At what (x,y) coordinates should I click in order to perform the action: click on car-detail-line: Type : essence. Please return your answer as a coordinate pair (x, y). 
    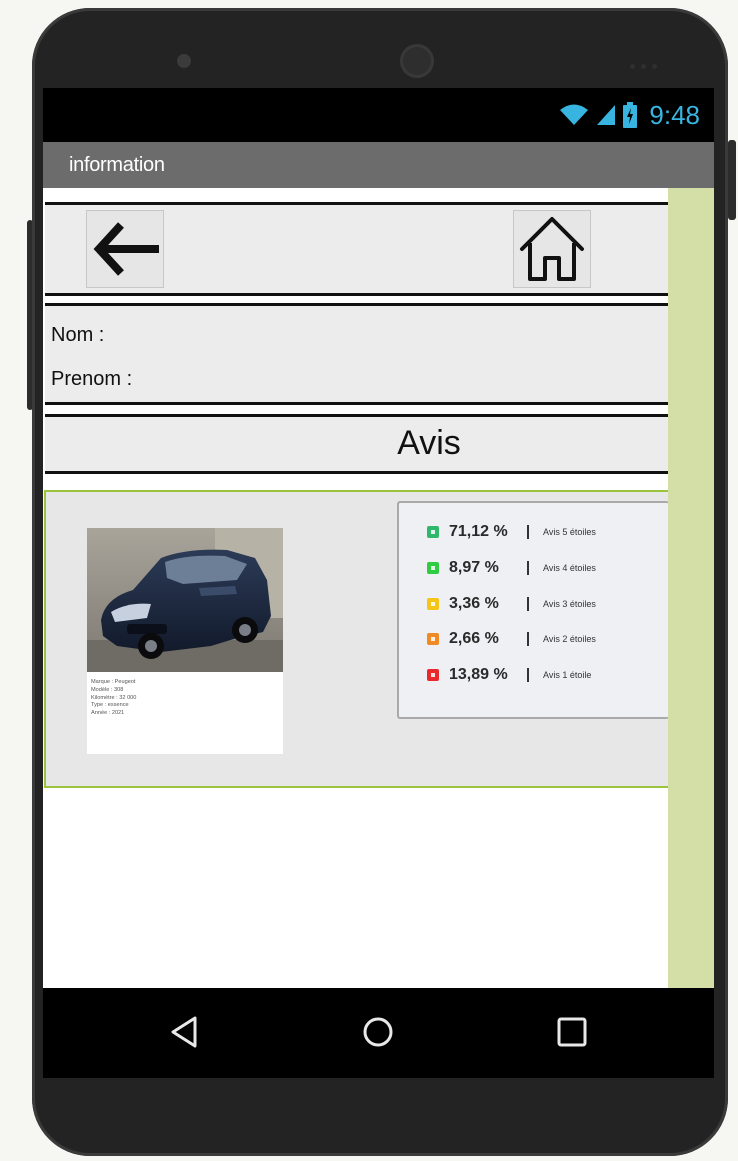
    Looking at the image, I should click on (110, 705).